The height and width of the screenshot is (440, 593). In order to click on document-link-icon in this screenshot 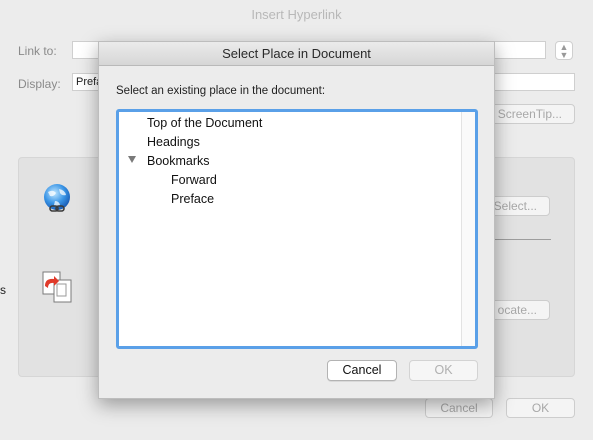, I will do `click(57, 287)`.